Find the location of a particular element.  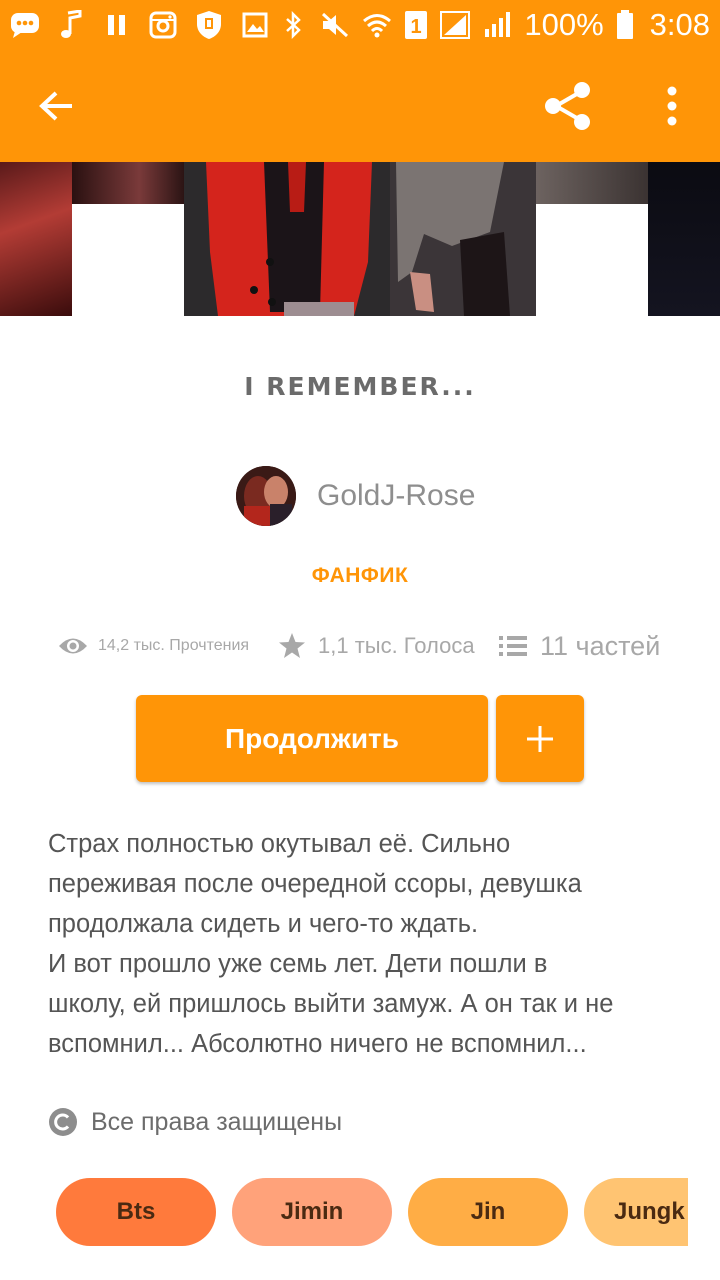

reads-stat: 14,2 тыс. Прочтения is located at coordinates (153, 646).